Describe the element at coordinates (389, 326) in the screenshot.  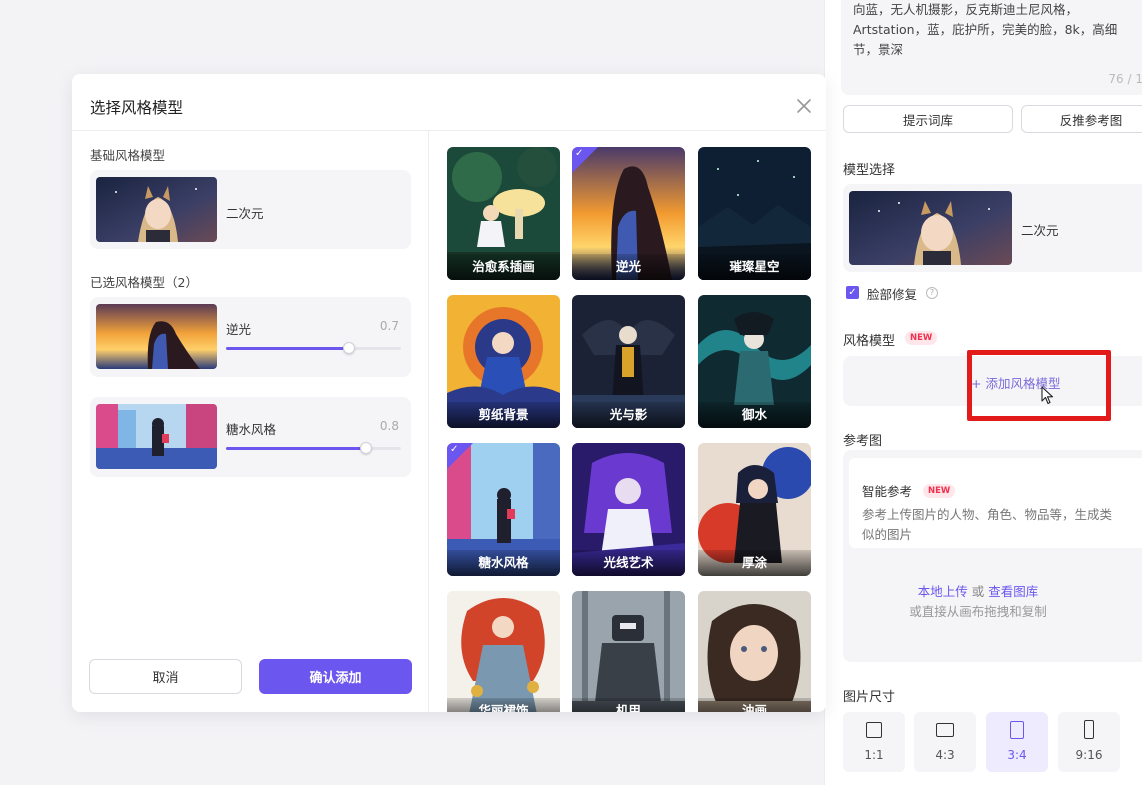
I see `selected-model-weight: 0.7` at that location.